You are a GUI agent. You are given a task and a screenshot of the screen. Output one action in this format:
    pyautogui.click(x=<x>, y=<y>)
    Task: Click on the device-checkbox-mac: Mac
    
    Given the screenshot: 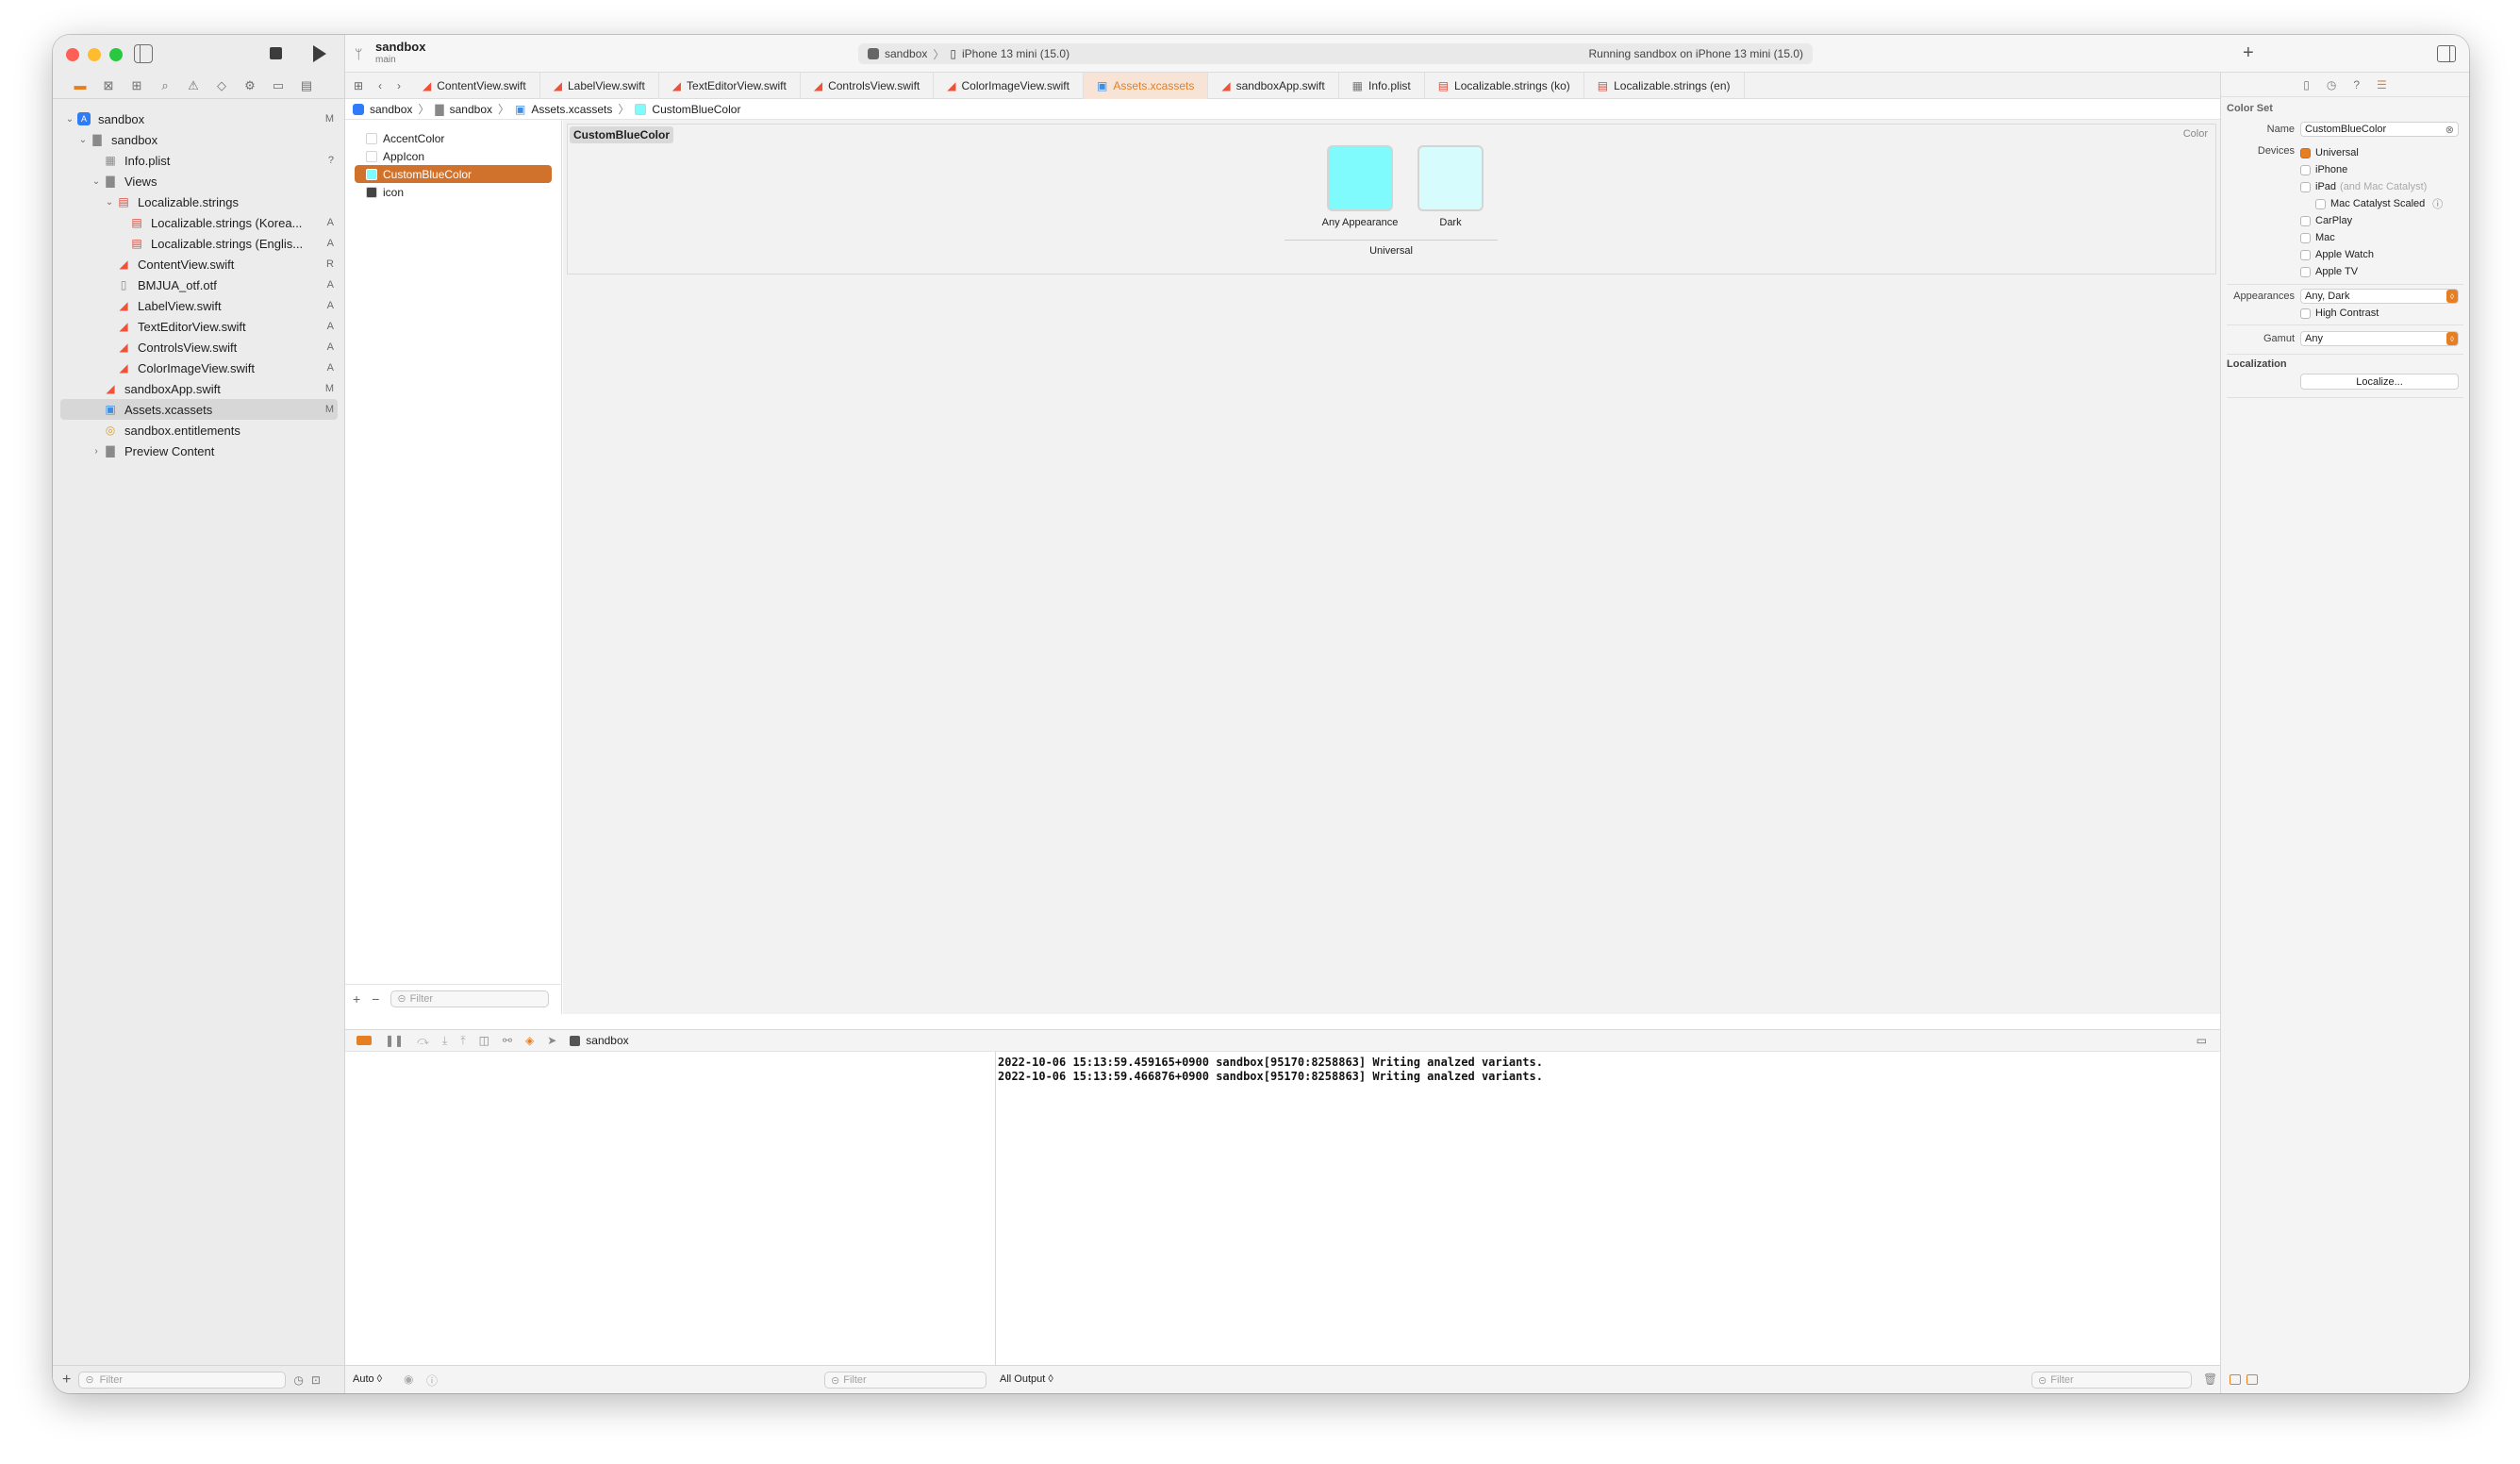 What is the action you would take?
    pyautogui.click(x=2371, y=237)
    